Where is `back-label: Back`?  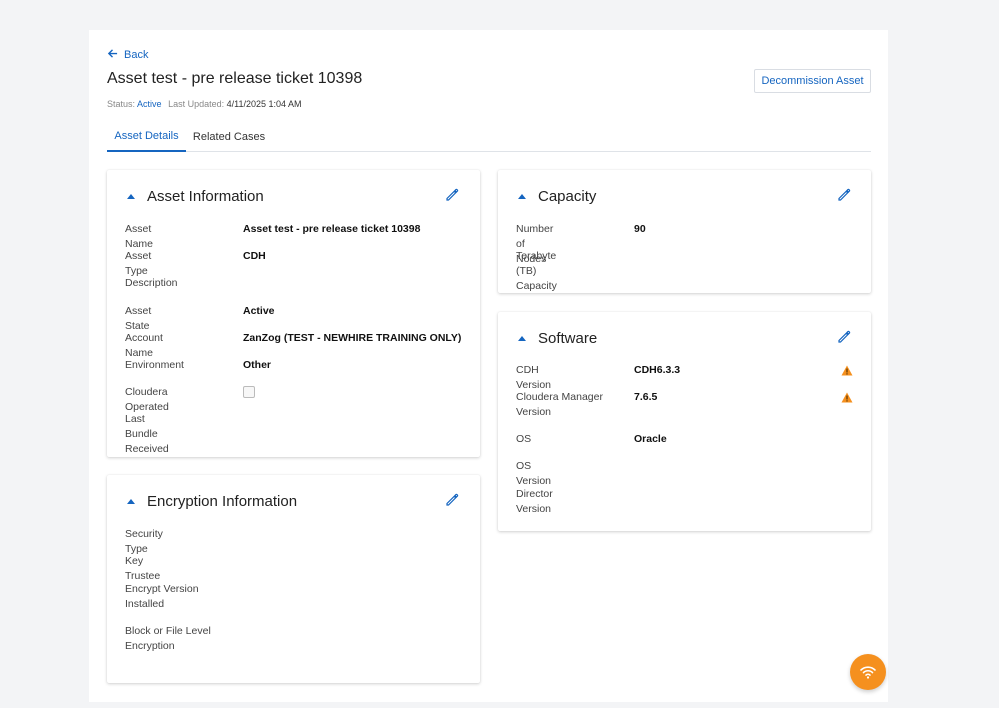
back-label: Back is located at coordinates (136, 55).